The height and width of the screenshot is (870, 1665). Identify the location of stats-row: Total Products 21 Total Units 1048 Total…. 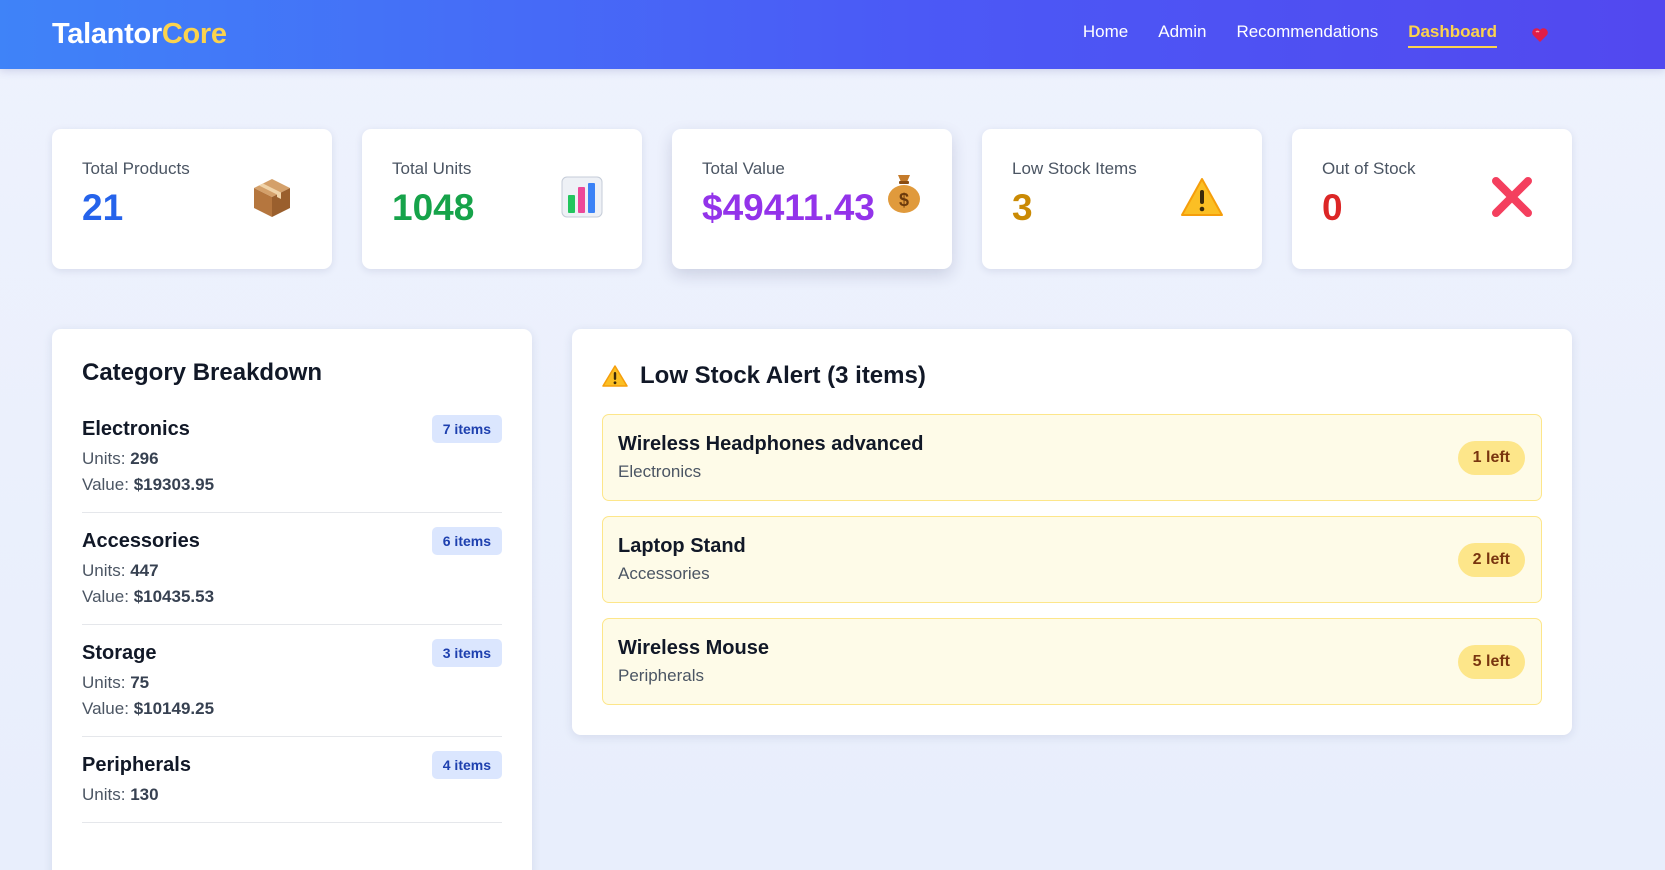
(812, 199).